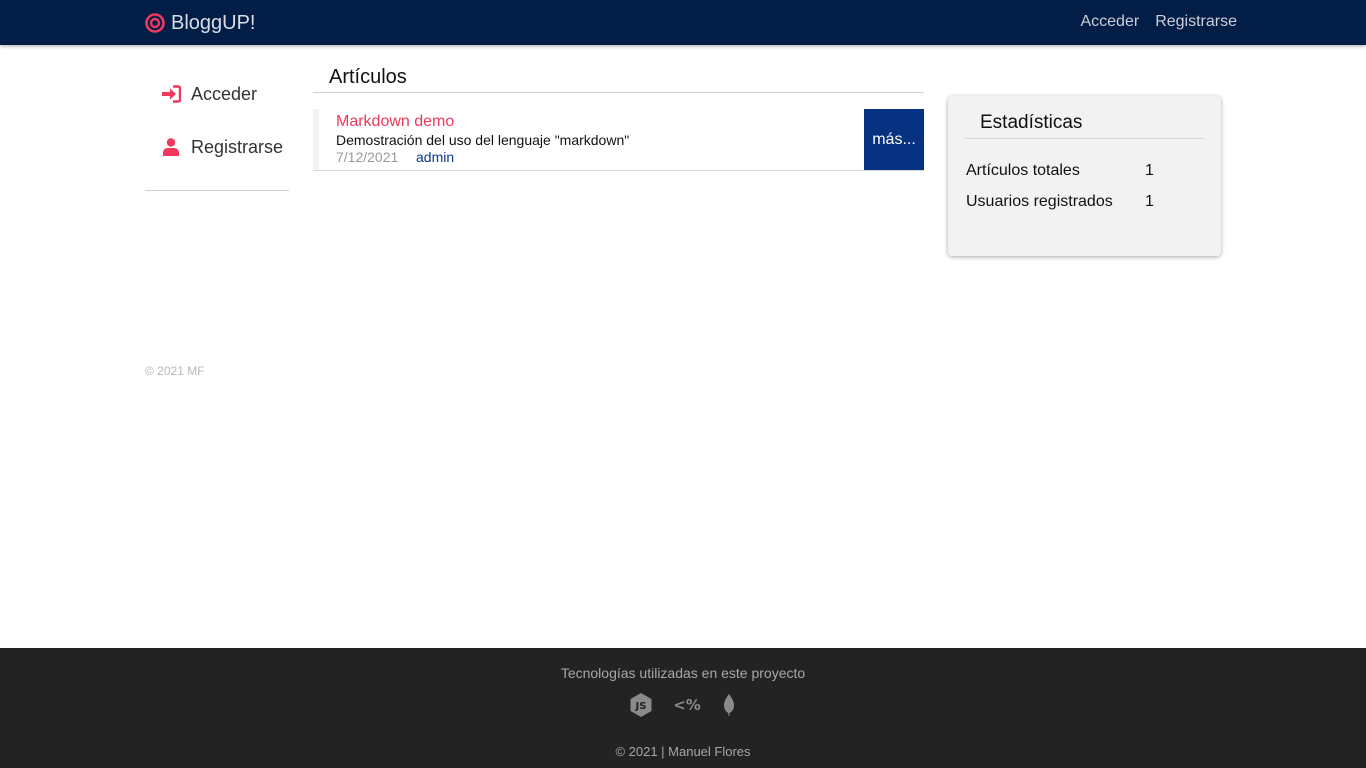 The width and height of the screenshot is (1366, 768). What do you see at coordinates (316, 139) in the screenshot?
I see `article-accent-bar` at bounding box center [316, 139].